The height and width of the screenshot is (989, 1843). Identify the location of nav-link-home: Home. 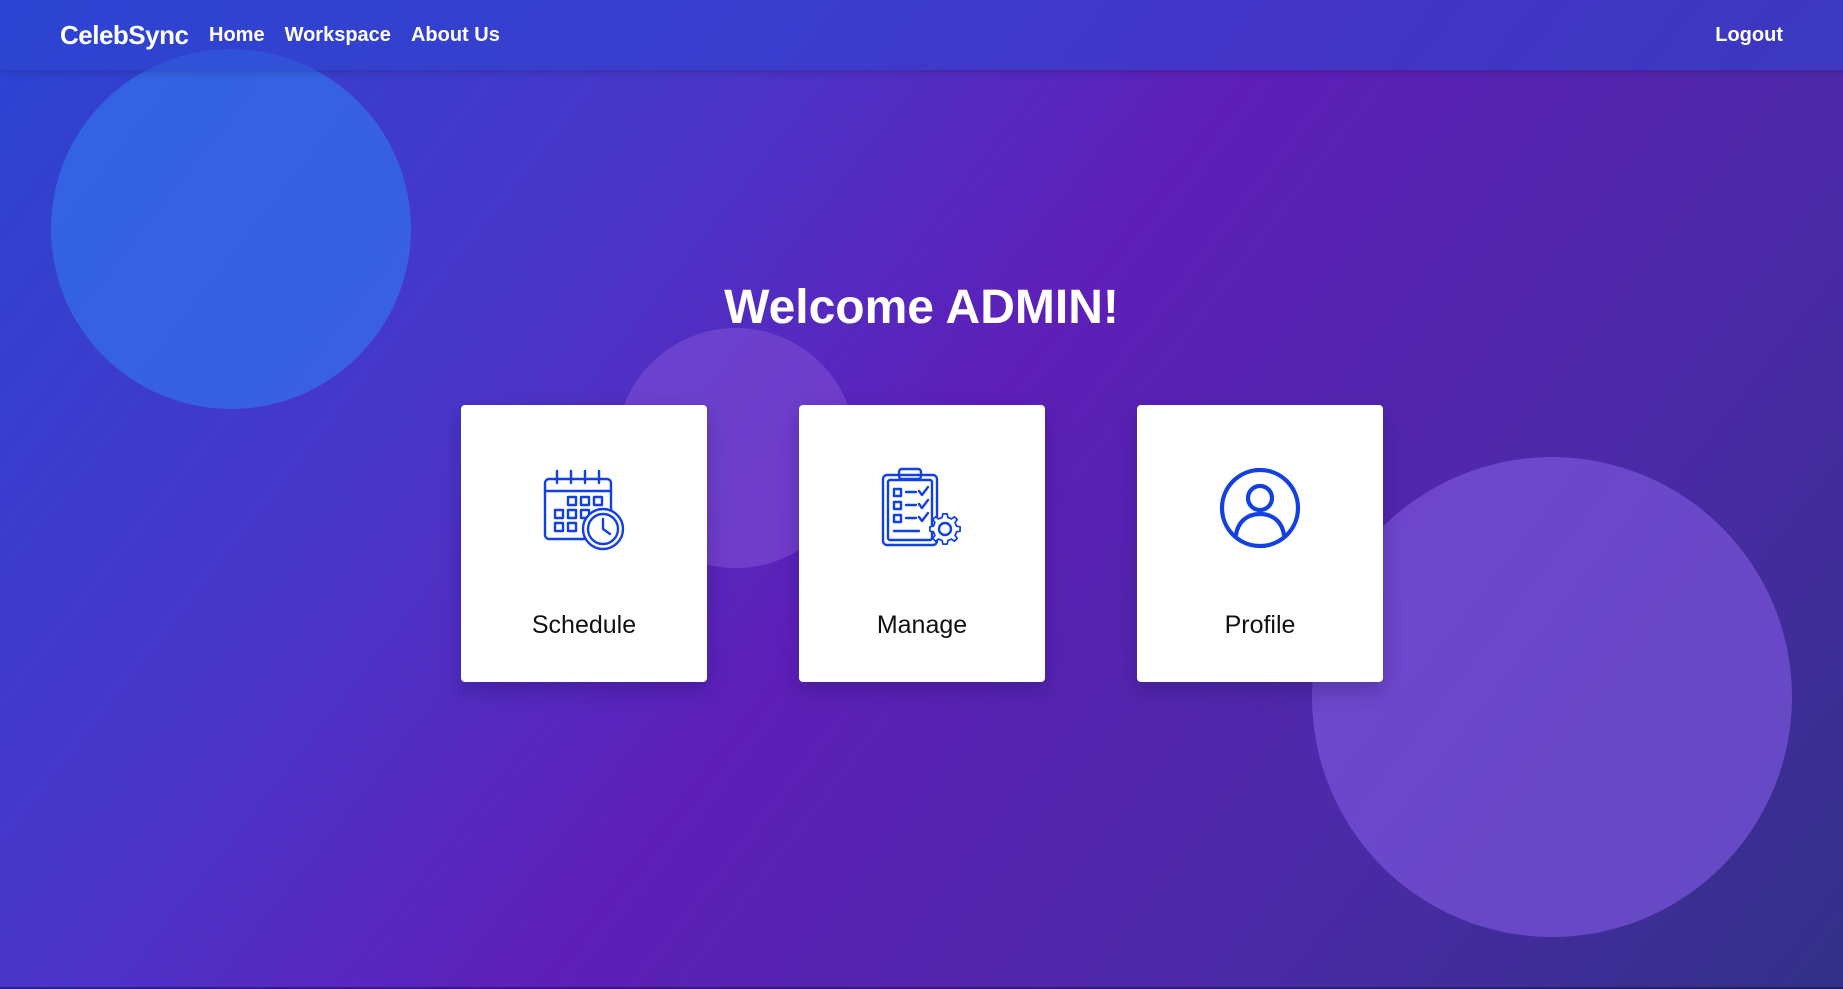
(237, 35).